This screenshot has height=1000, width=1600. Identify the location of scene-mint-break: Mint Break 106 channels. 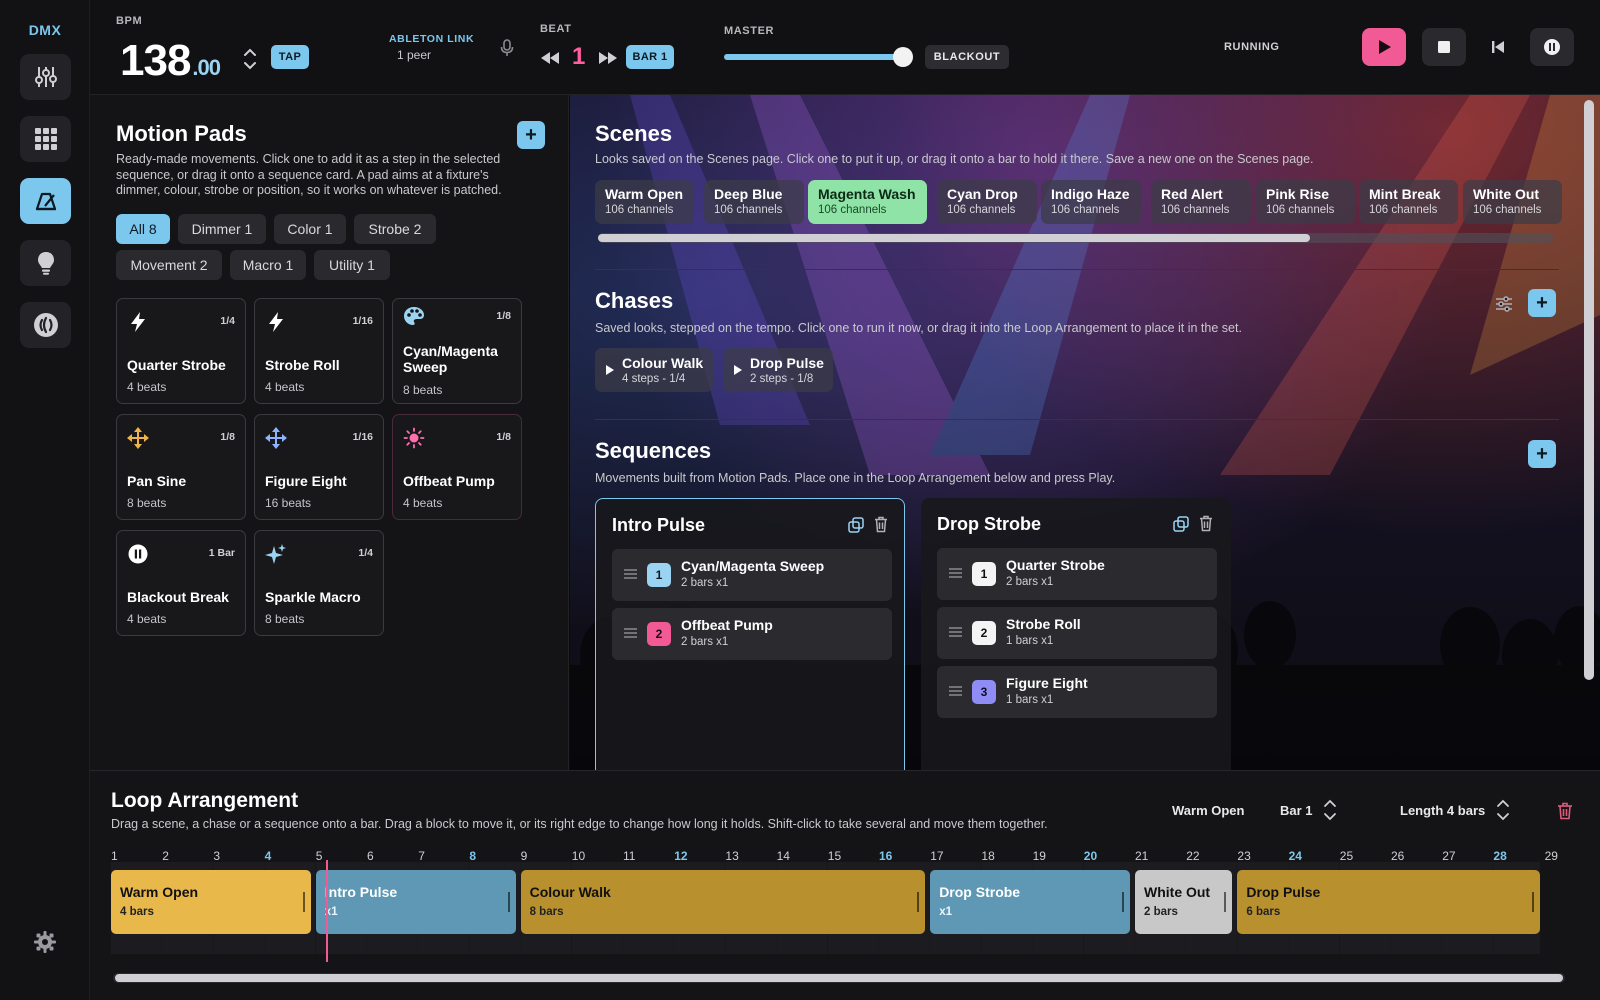
(1408, 202).